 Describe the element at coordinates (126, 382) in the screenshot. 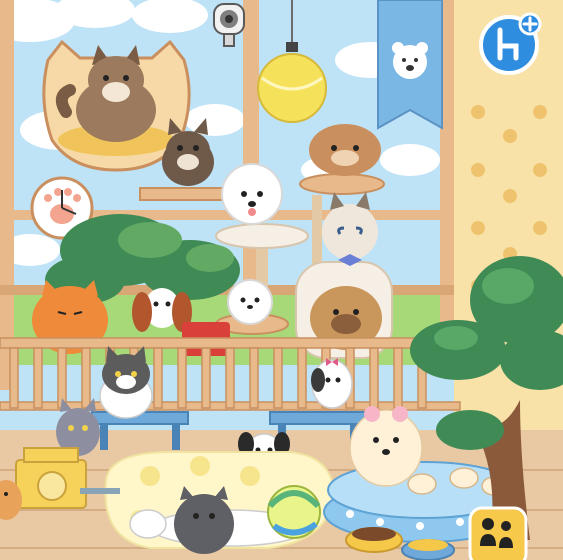

I see `grey-white-cat` at that location.